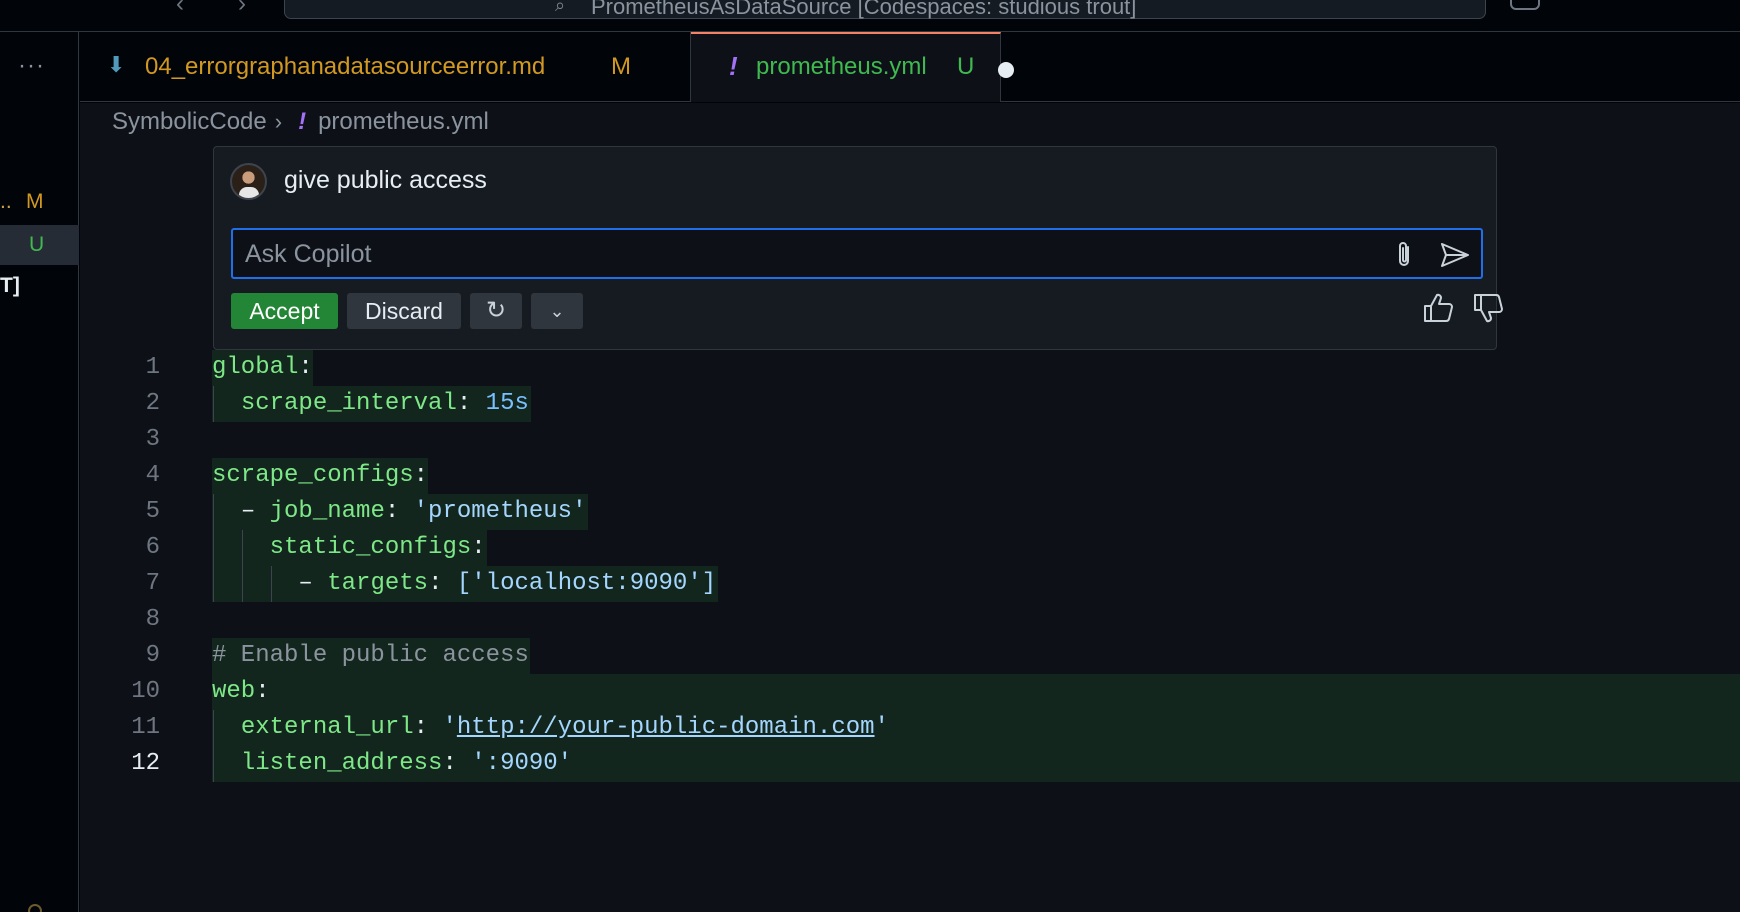  Describe the element at coordinates (152, 367) in the screenshot. I see `line-number: 1` at that location.